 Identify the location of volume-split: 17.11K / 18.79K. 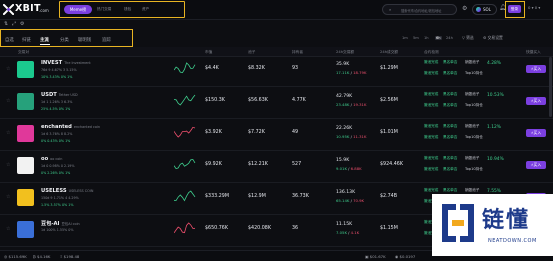
(351, 72).